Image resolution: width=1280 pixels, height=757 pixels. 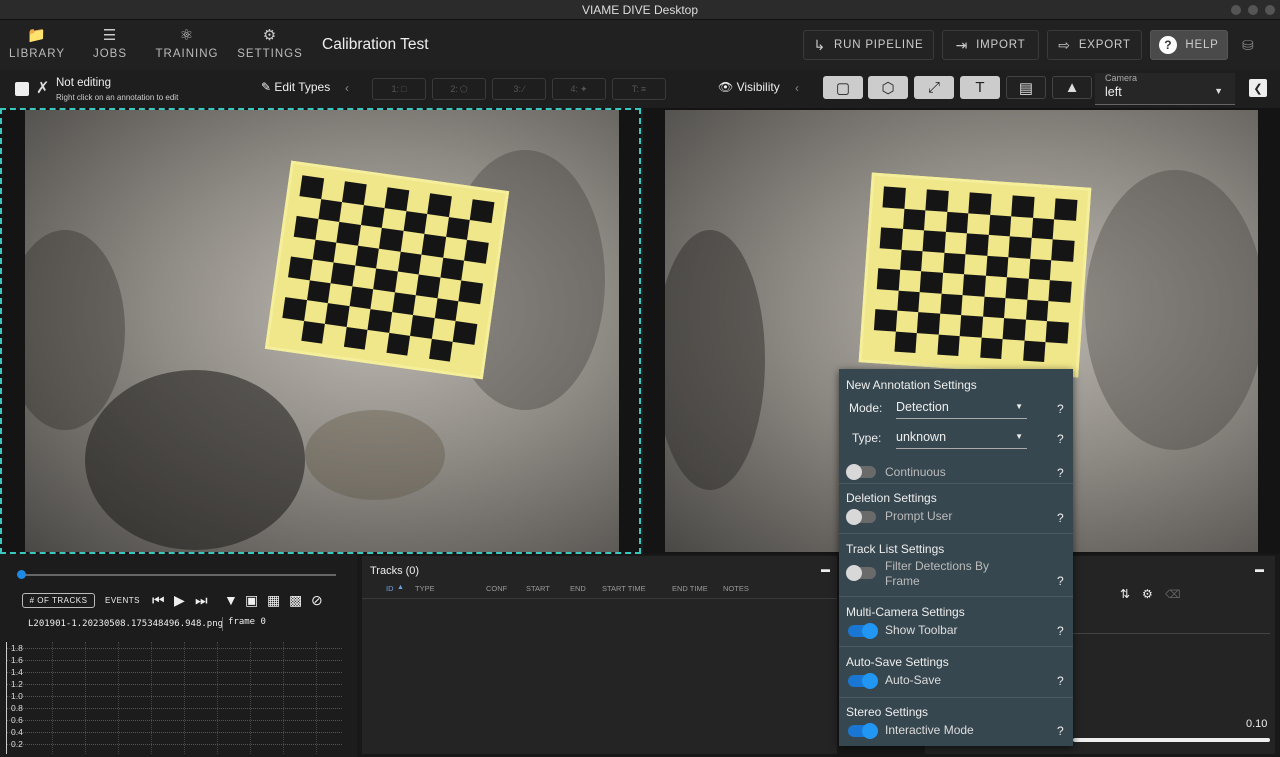 I want to click on minimize-button, so click(x=1236, y=10).